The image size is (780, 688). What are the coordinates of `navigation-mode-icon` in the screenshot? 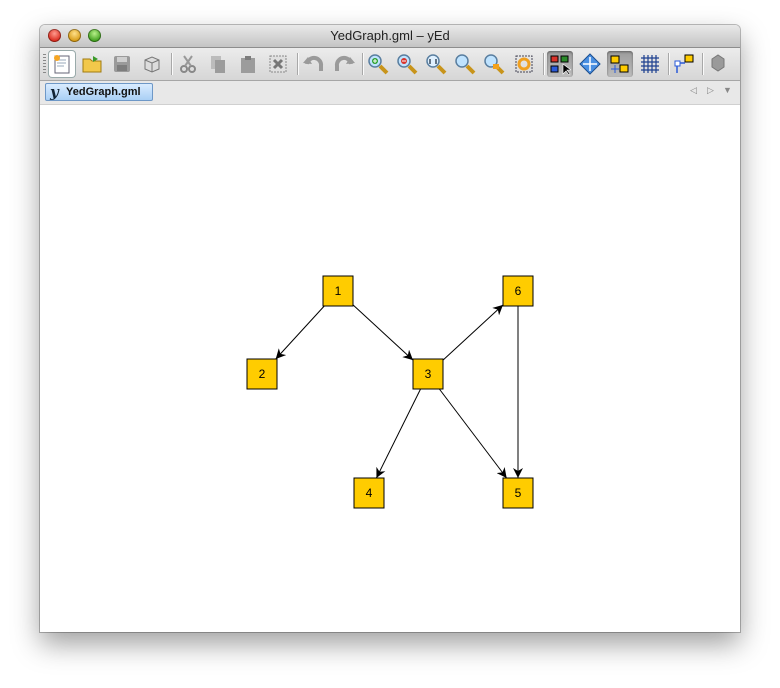 It's located at (590, 64).